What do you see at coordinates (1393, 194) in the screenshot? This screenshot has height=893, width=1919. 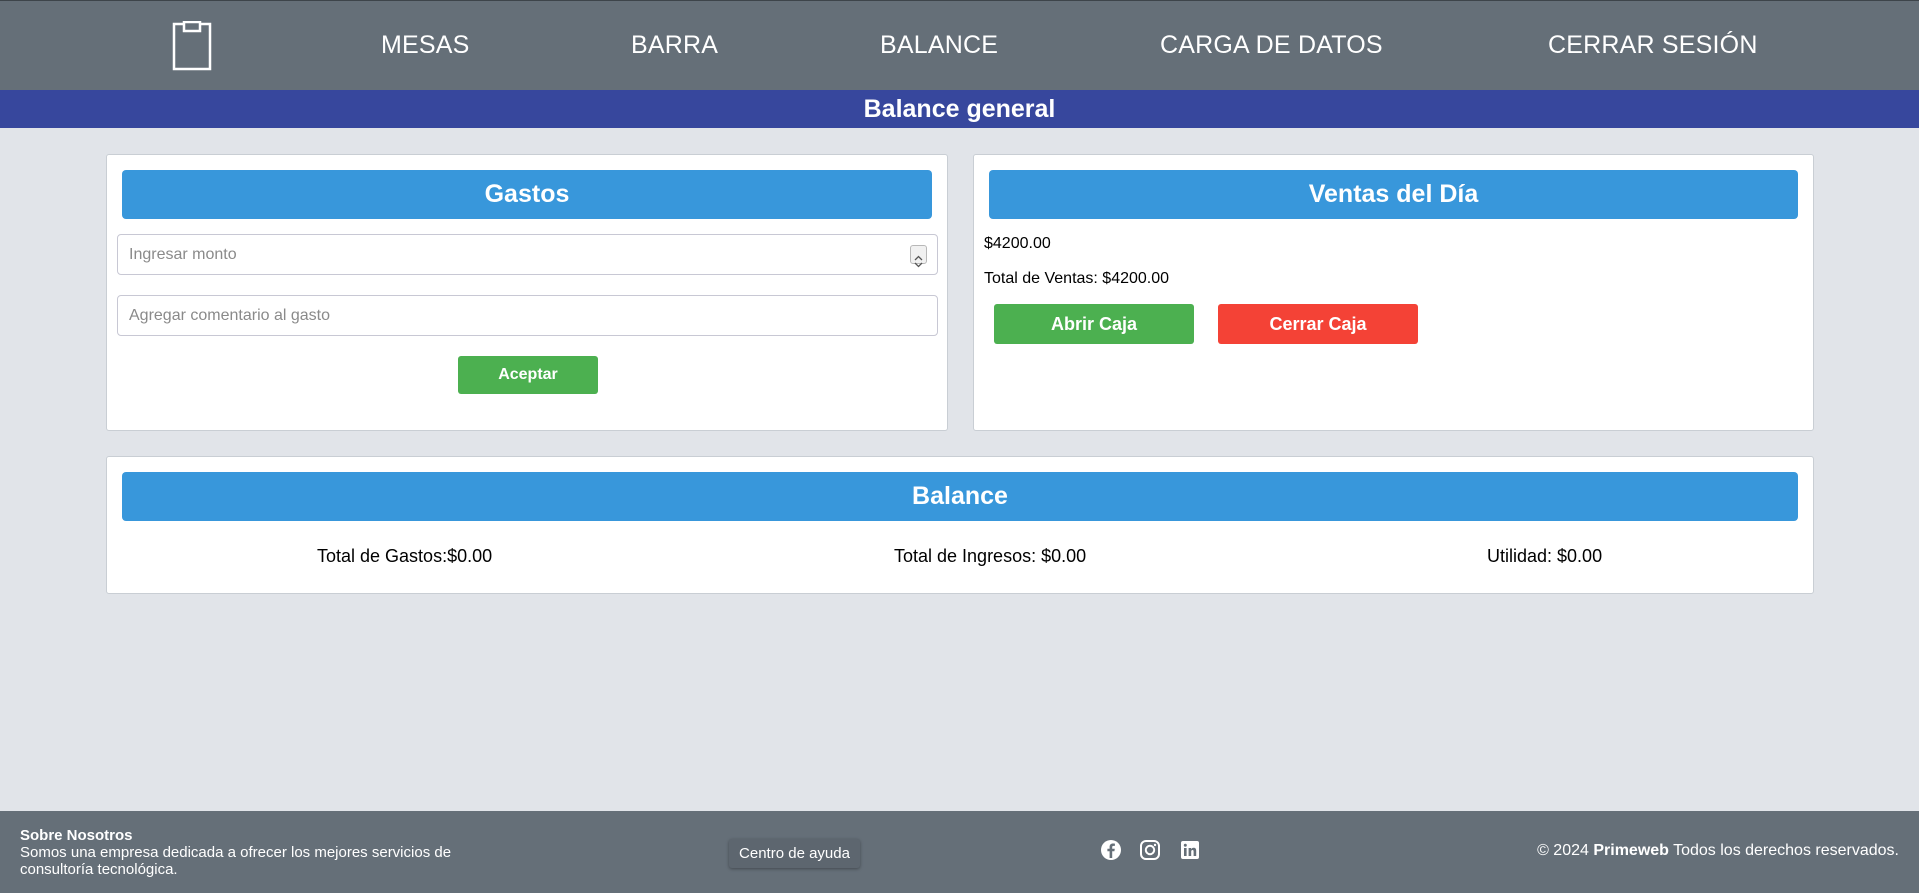 I see `ventas-header: Ventas del Día` at bounding box center [1393, 194].